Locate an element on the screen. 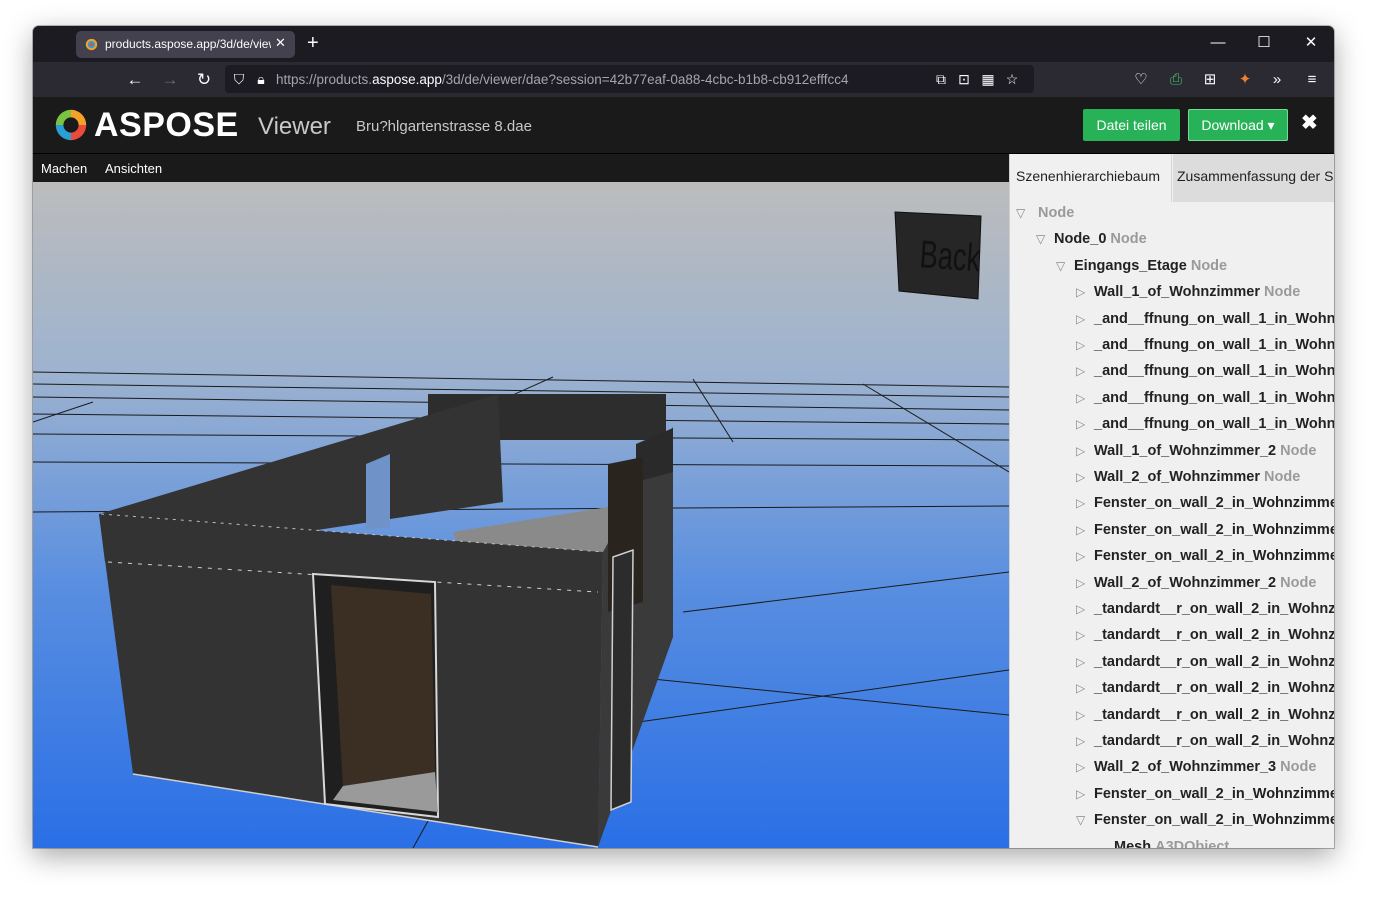 The width and height of the screenshot is (1378, 915). fox-addon-icon: ✦ is located at coordinates (1245, 80).